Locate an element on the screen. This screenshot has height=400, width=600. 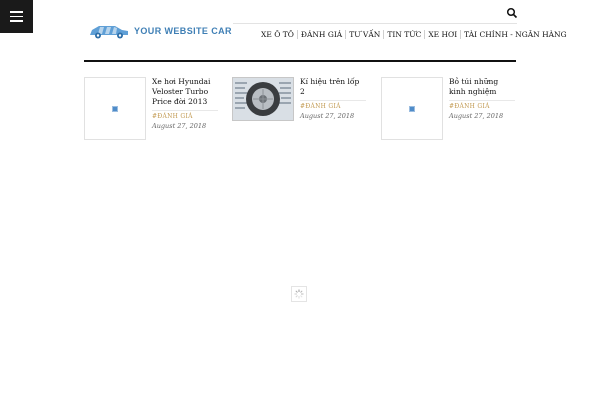
post-title: Kí hiệu trên lốp 2 is located at coordinates (333, 87).